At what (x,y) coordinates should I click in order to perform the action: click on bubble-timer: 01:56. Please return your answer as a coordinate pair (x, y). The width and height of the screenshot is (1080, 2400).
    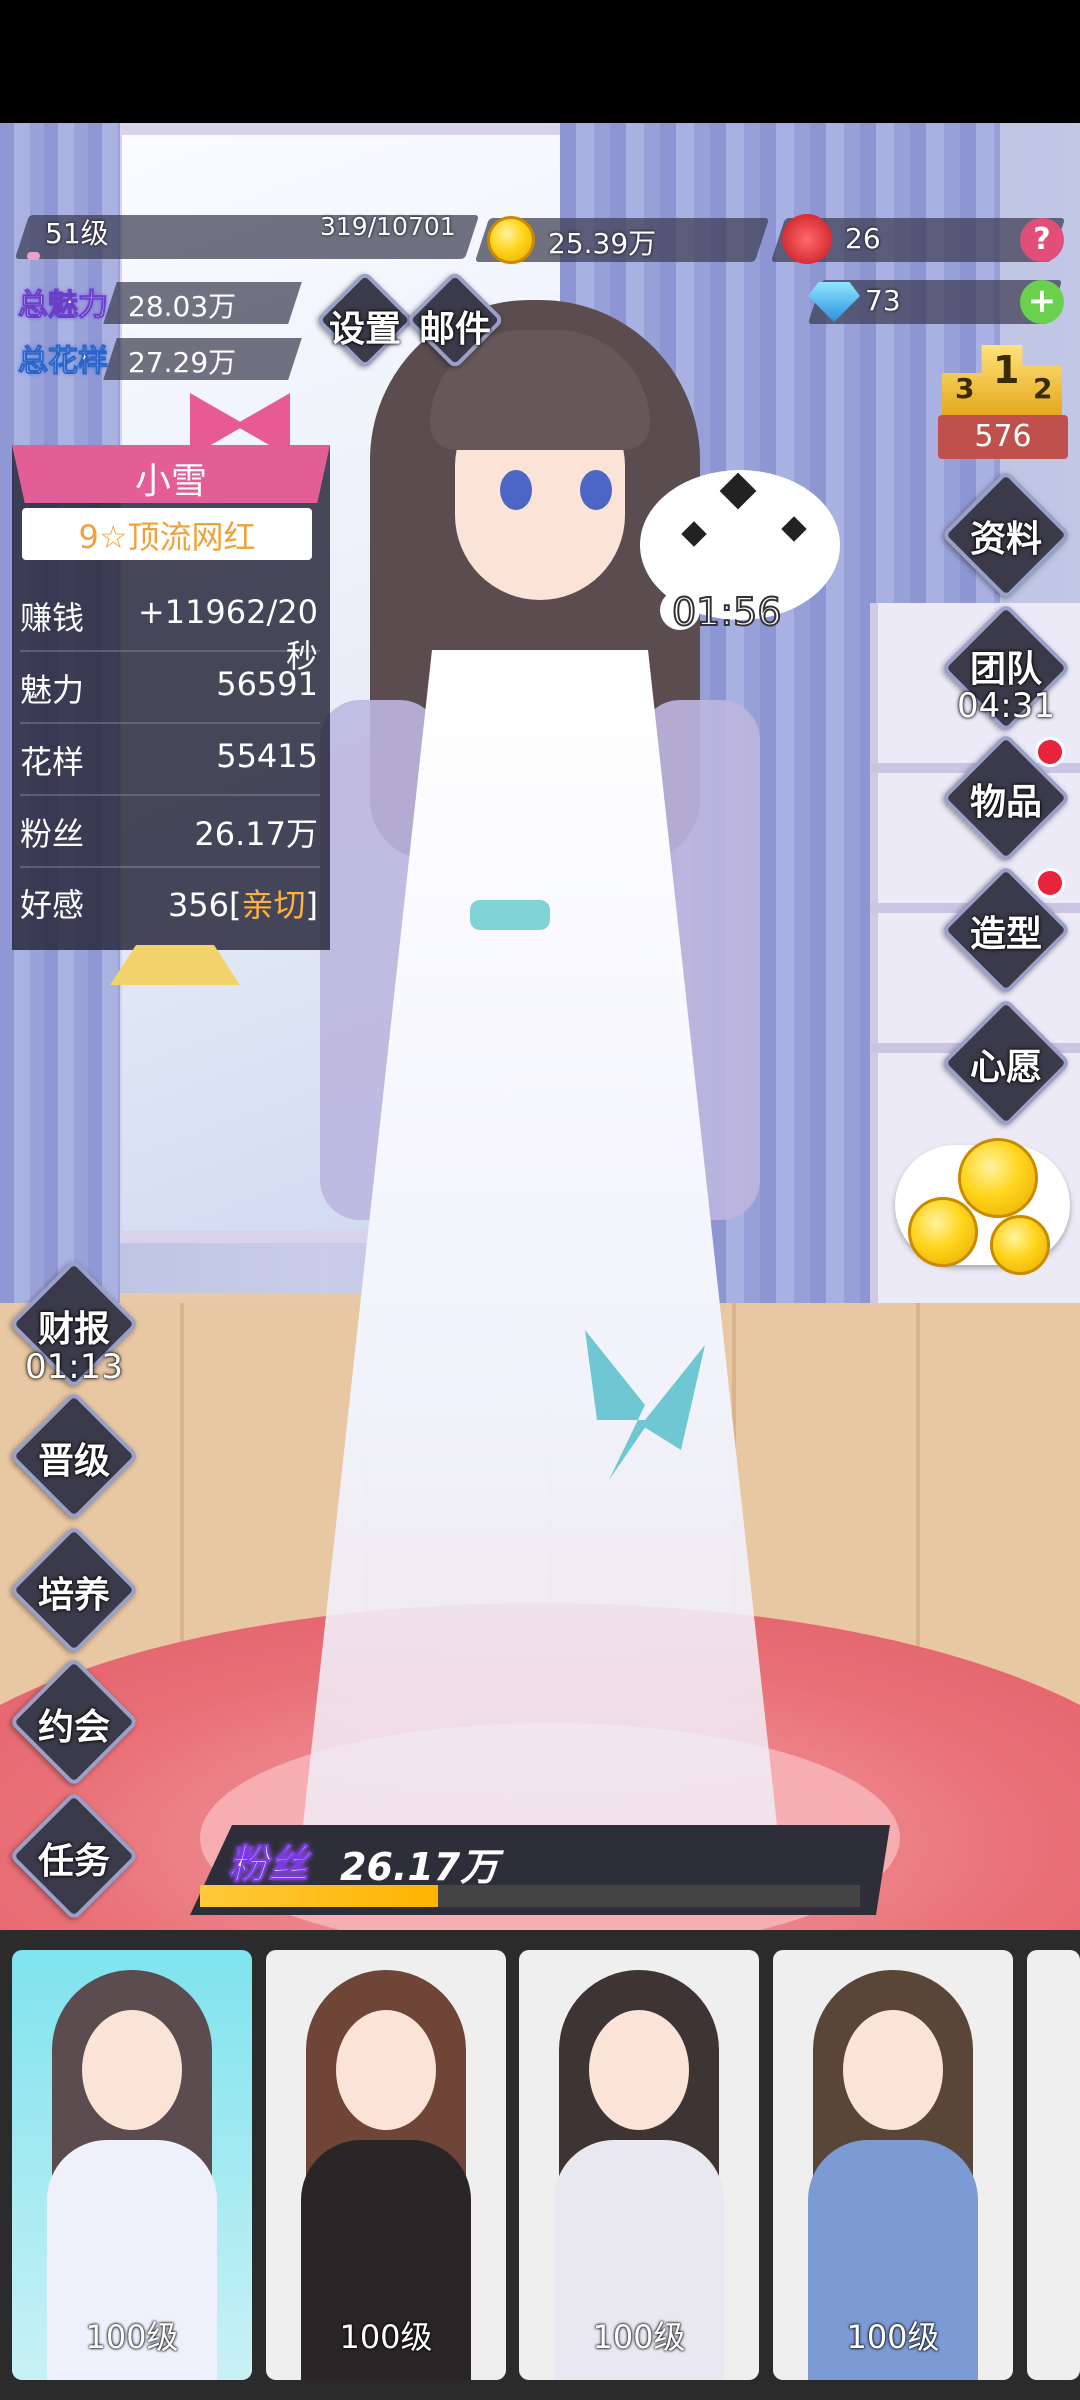
    Looking at the image, I should click on (727, 612).